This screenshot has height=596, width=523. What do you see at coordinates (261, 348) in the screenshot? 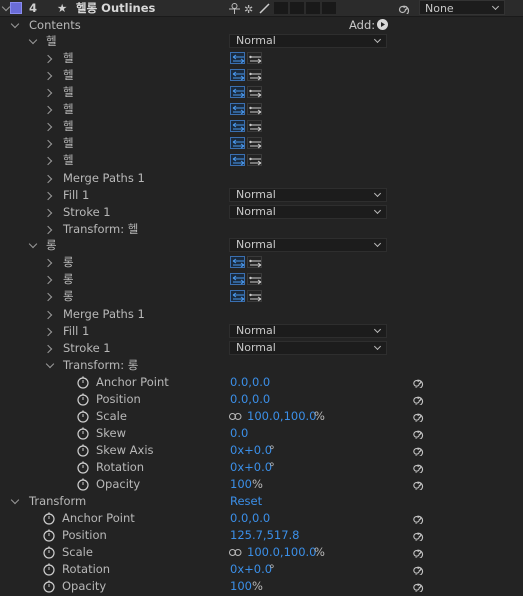
I see `stroke-row: Stroke 1 Normal` at bounding box center [261, 348].